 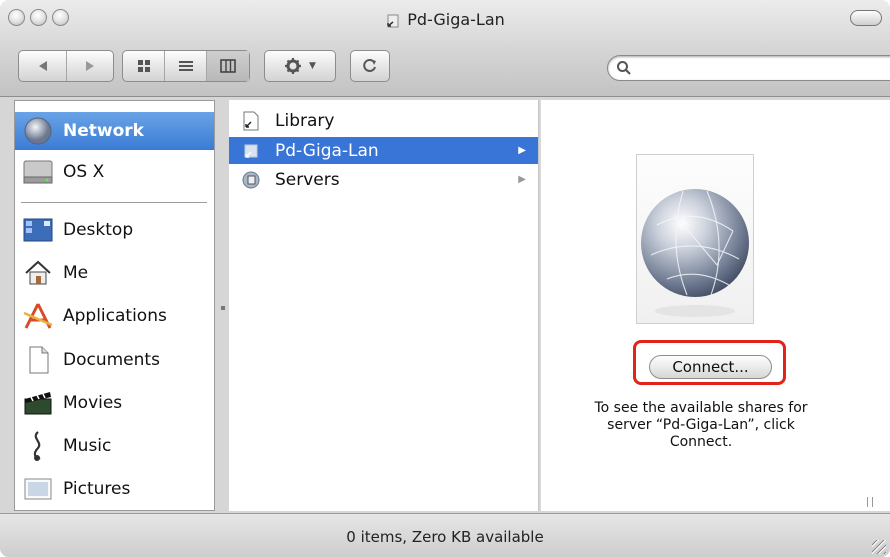 I want to click on column-view-button, so click(x=228, y=66).